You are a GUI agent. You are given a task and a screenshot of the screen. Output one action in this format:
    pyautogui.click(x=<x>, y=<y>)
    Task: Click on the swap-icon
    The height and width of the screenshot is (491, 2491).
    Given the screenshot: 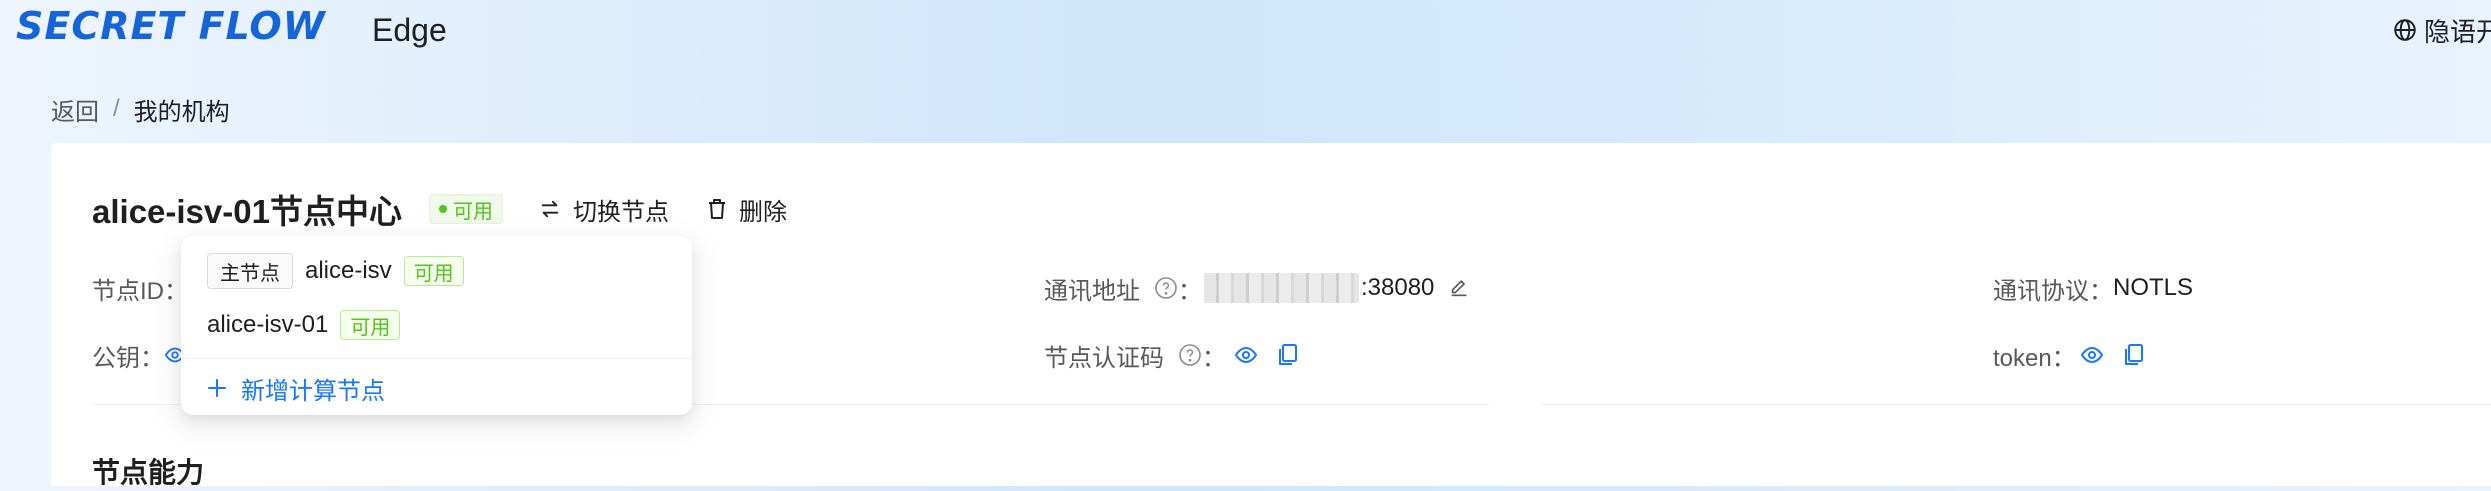 What is the action you would take?
    pyautogui.click(x=550, y=209)
    